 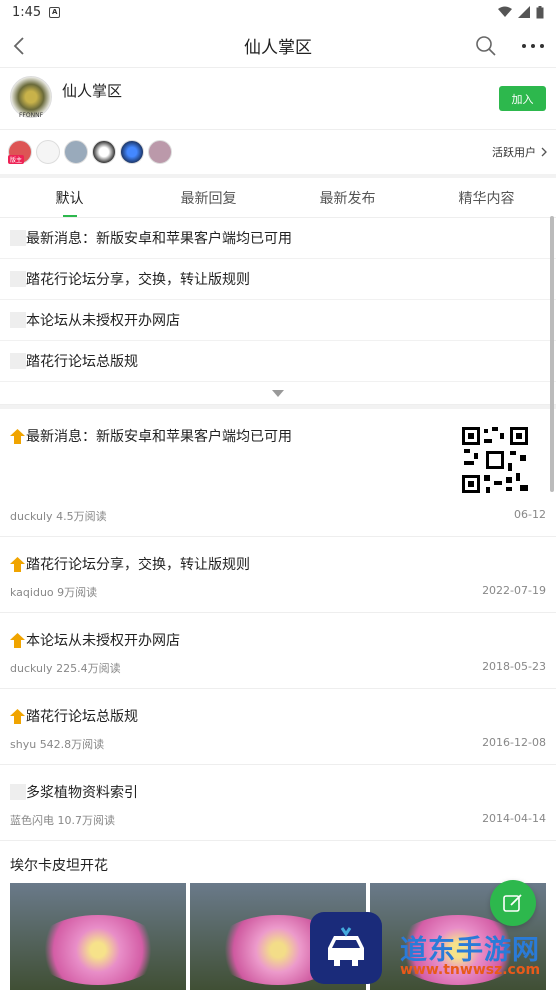 I want to click on compose-button, so click(x=513, y=903).